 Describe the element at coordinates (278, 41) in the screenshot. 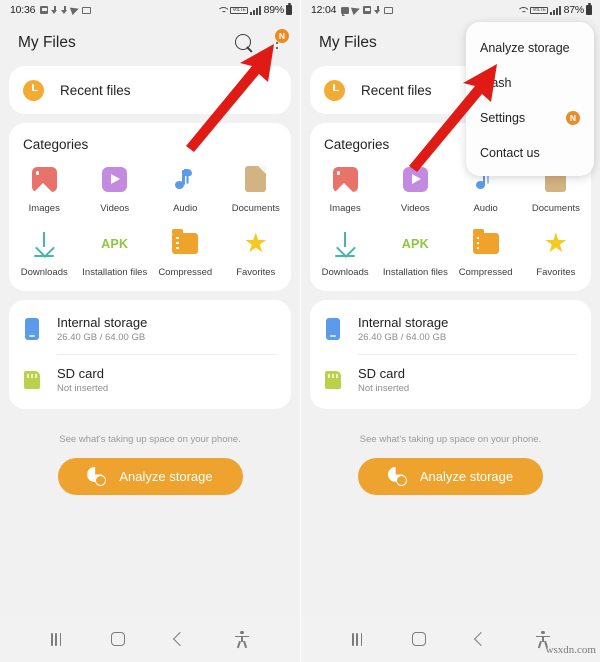

I see `more-options-icon: N` at that location.